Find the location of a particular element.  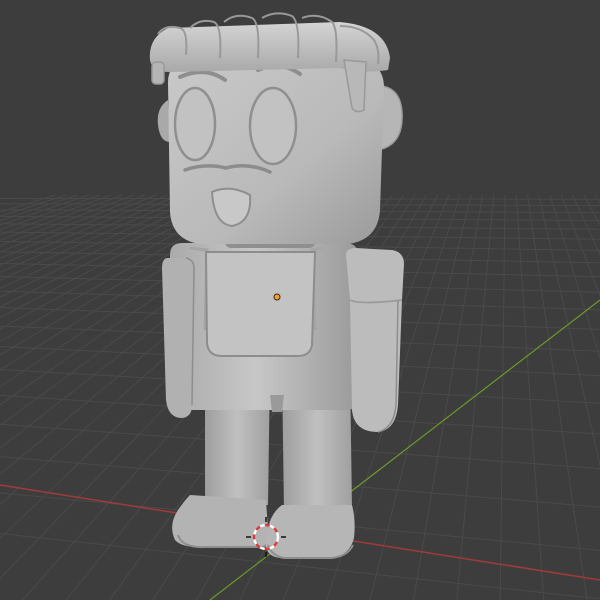

right-arm is located at coordinates (375, 340).